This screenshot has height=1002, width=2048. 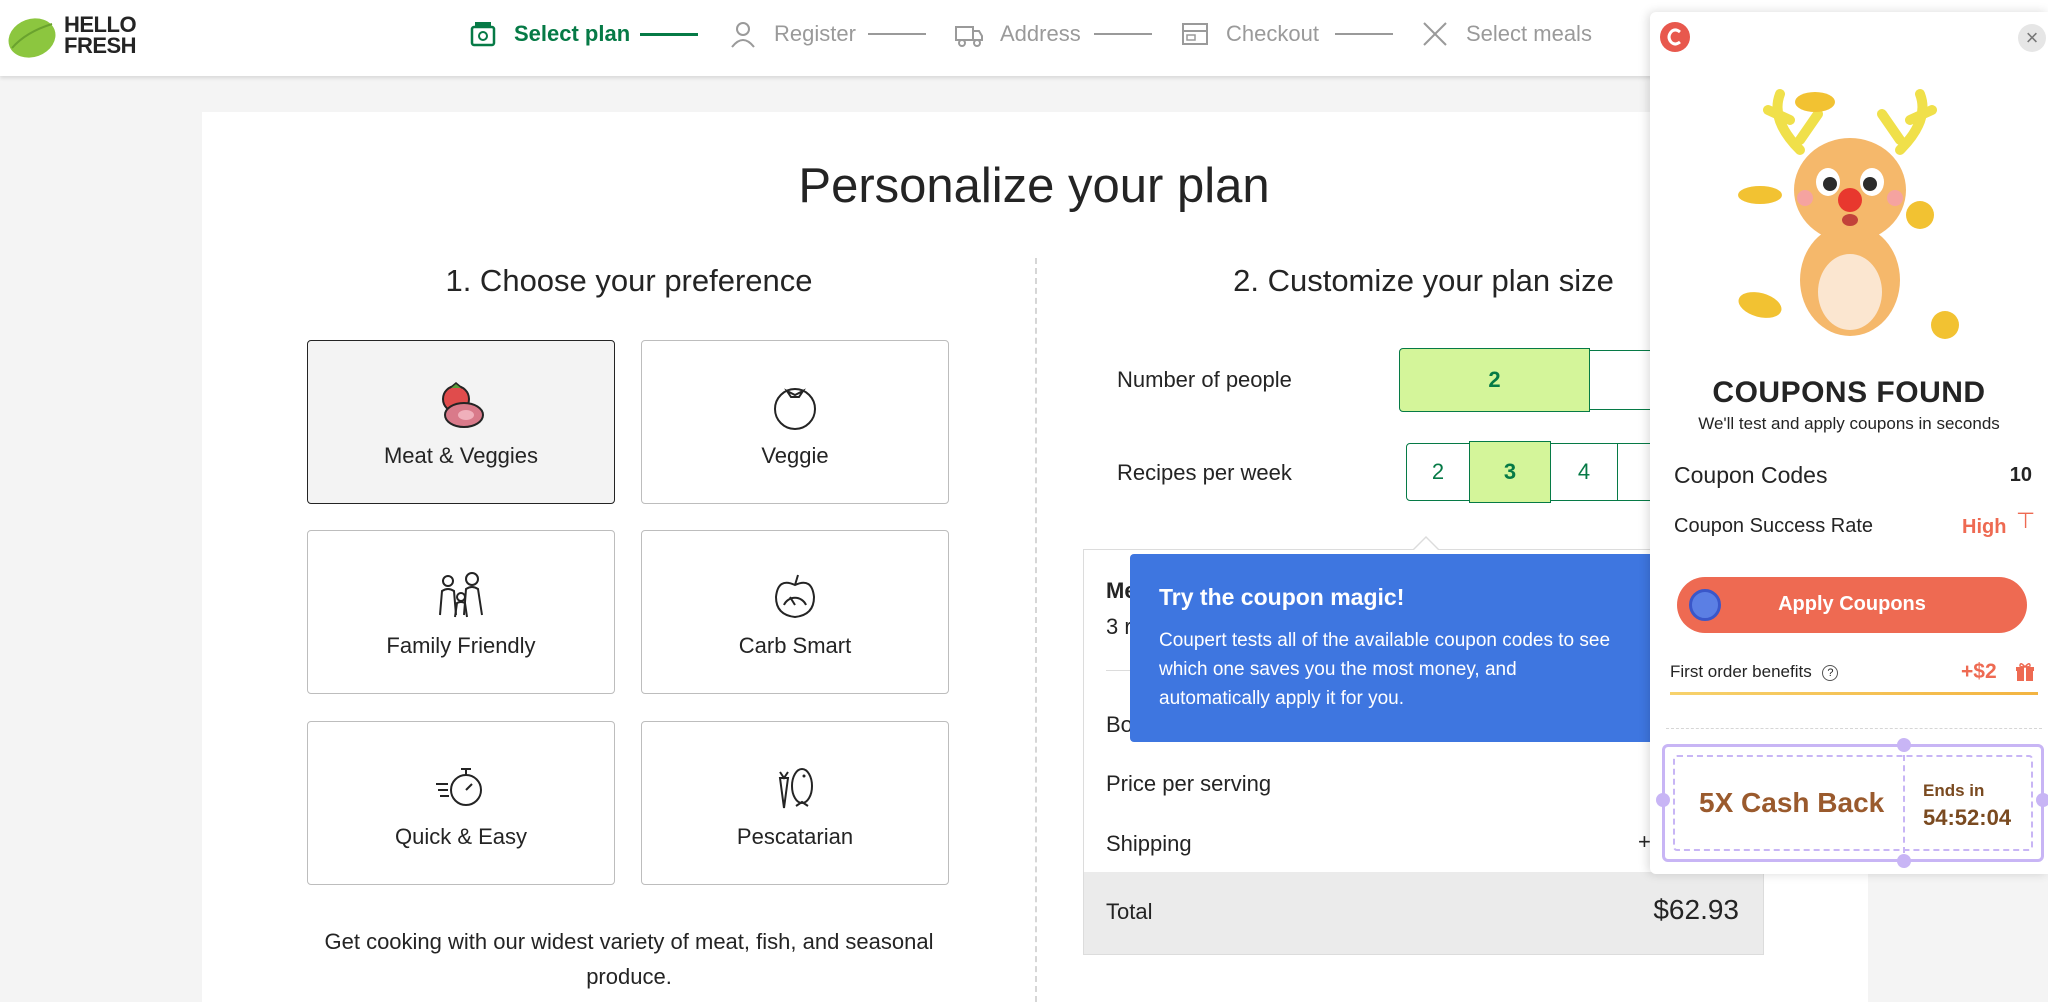 I want to click on preference-veggie: Veggie, so click(x=795, y=422).